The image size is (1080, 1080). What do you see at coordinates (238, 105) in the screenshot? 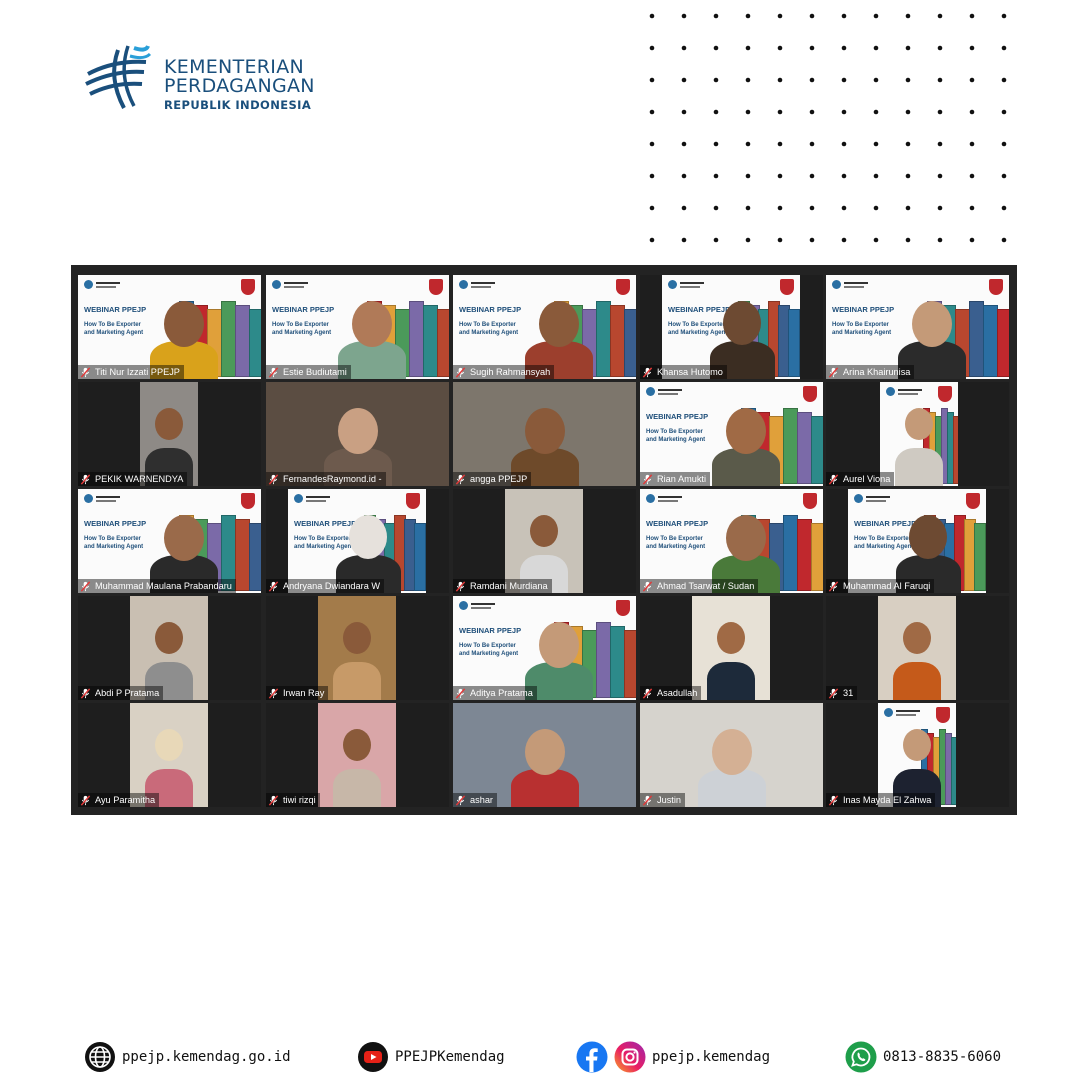
I see `logo-line-3: REPUBLIK INDONESIA` at bounding box center [238, 105].